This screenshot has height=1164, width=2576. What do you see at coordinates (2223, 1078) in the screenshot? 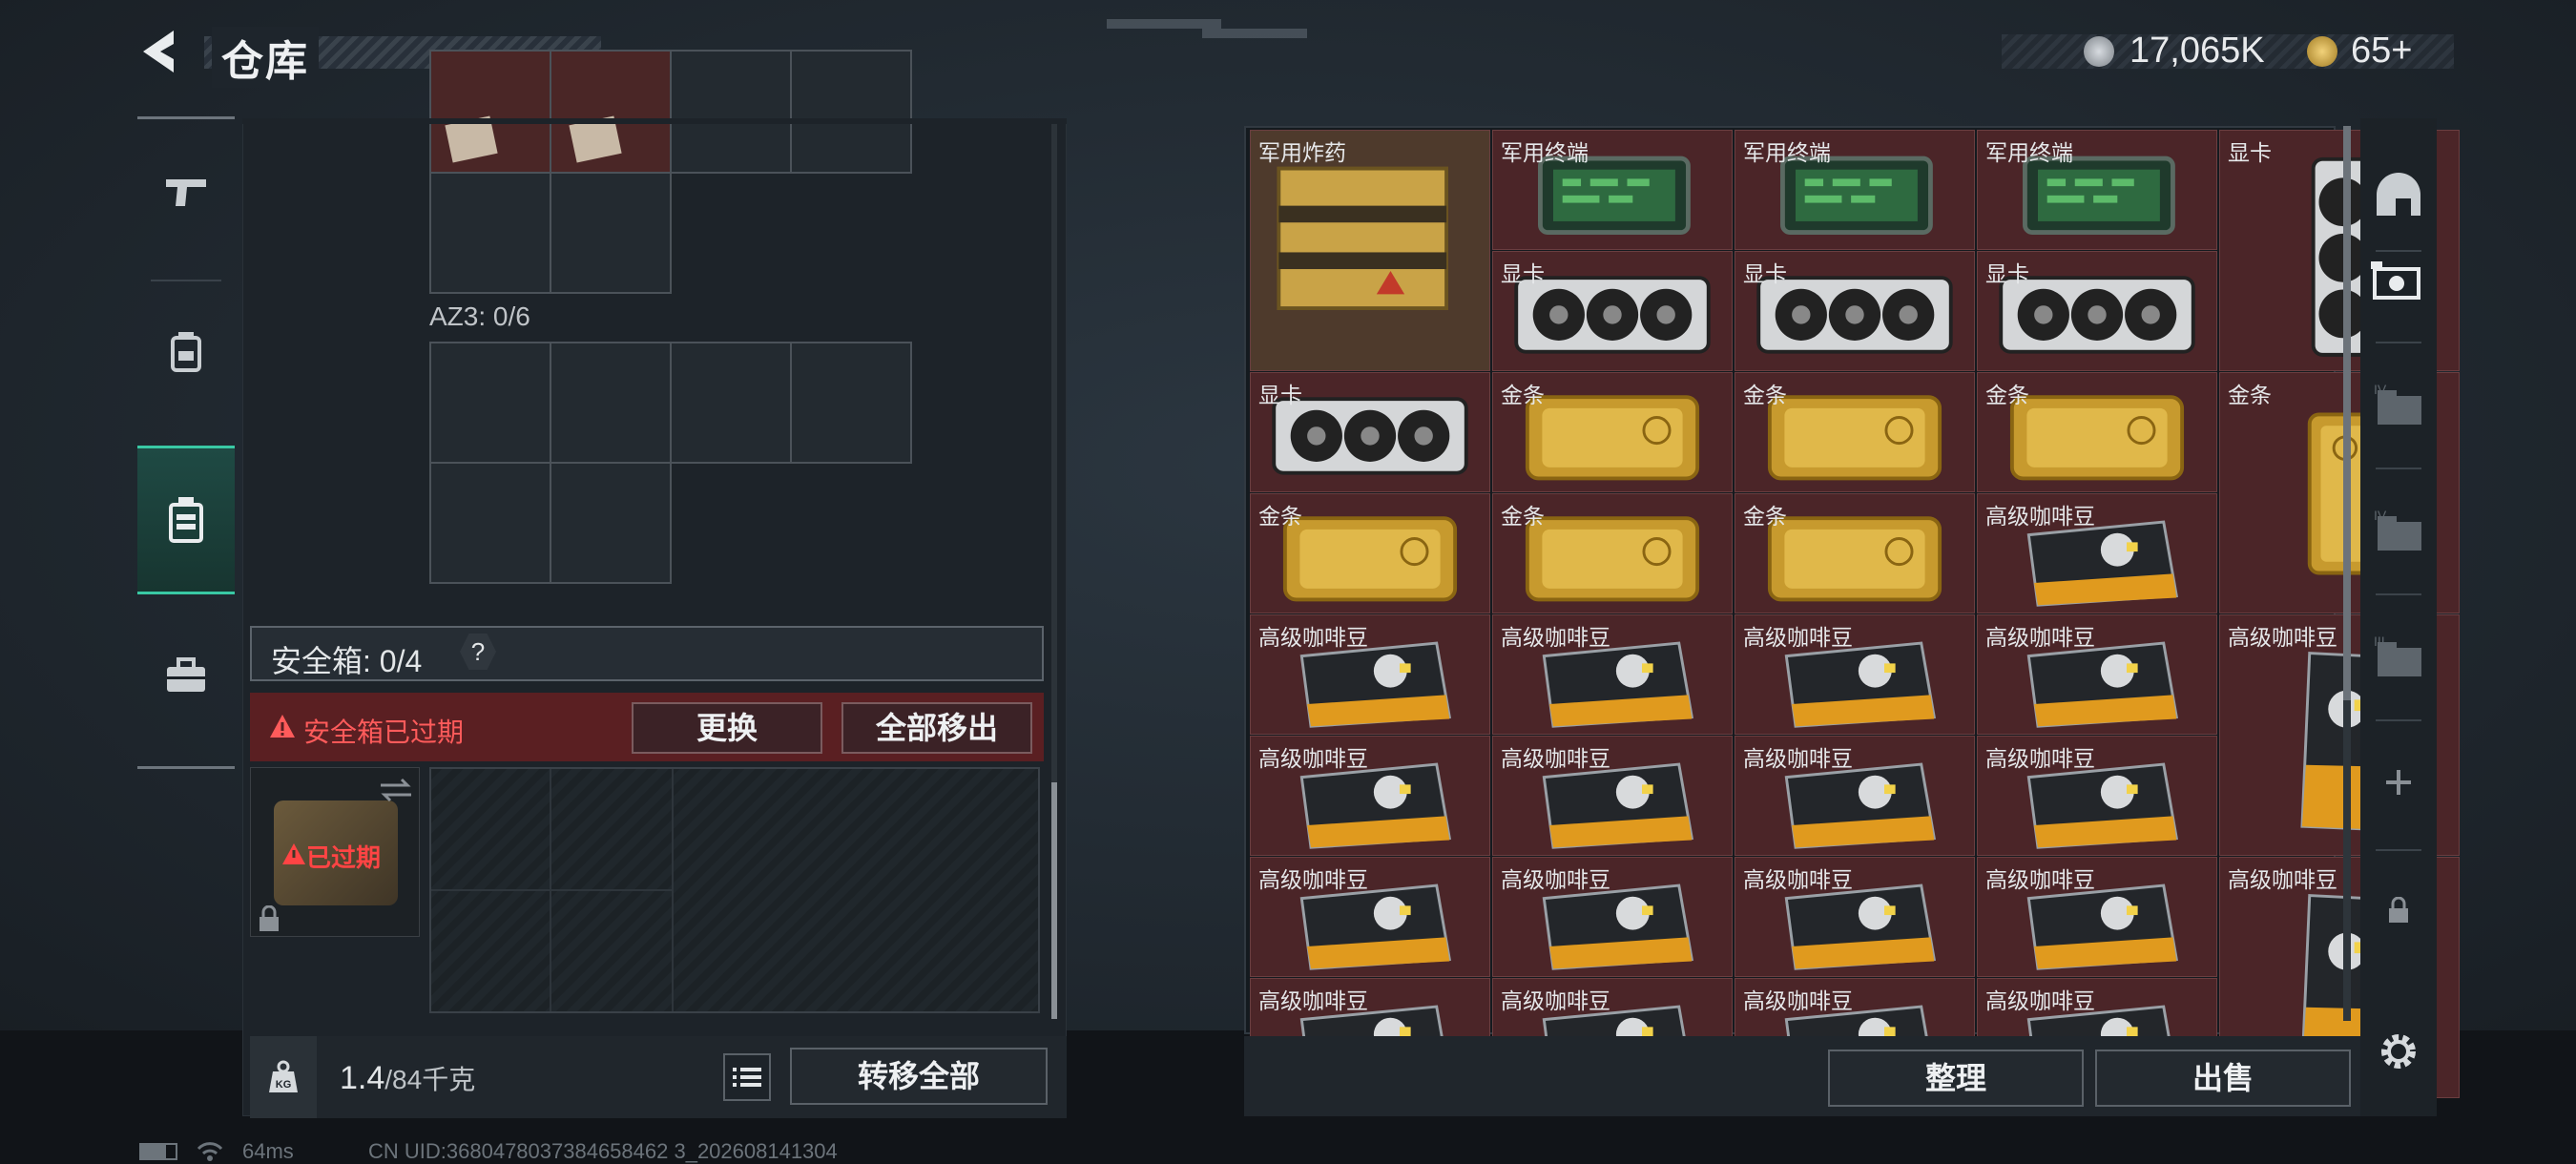
I see `sell-button: 出售` at bounding box center [2223, 1078].